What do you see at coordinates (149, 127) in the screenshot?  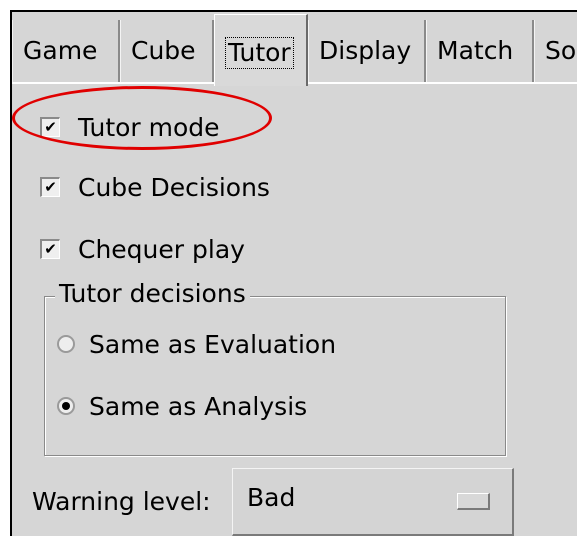 I see `tutor-mode-label: Tutor mode` at bounding box center [149, 127].